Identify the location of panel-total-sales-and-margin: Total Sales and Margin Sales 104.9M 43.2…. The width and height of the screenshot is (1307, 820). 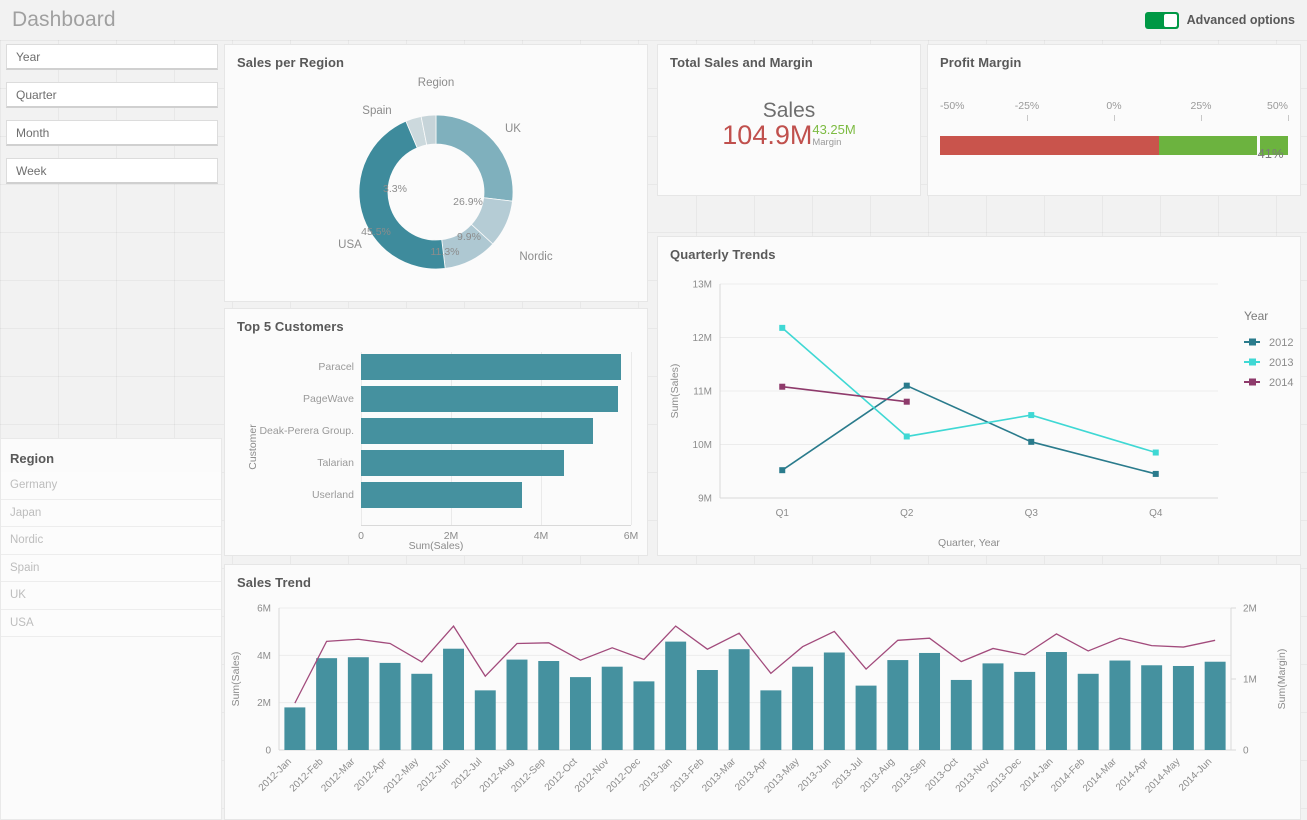
(789, 120).